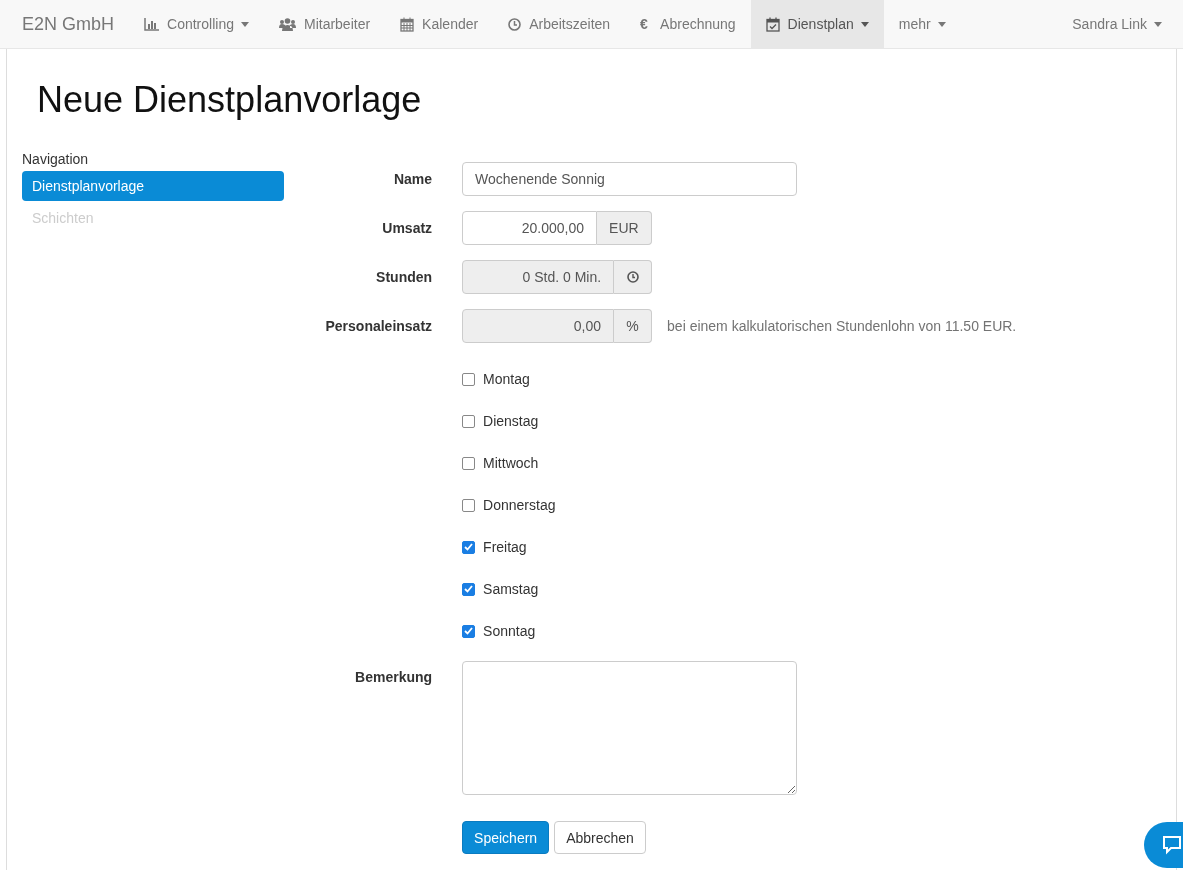 This screenshot has height=870, width=1183. I want to click on day-checkbox: Donnerstag, so click(811, 505).